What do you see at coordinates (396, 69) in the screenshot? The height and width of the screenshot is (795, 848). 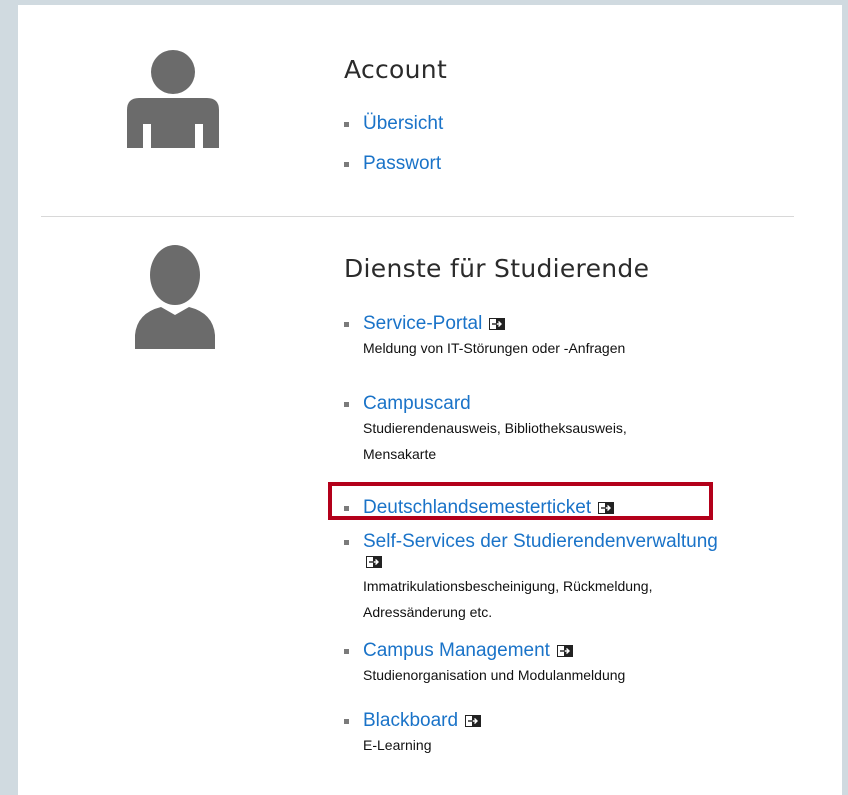 I see `account-title: Account` at bounding box center [396, 69].